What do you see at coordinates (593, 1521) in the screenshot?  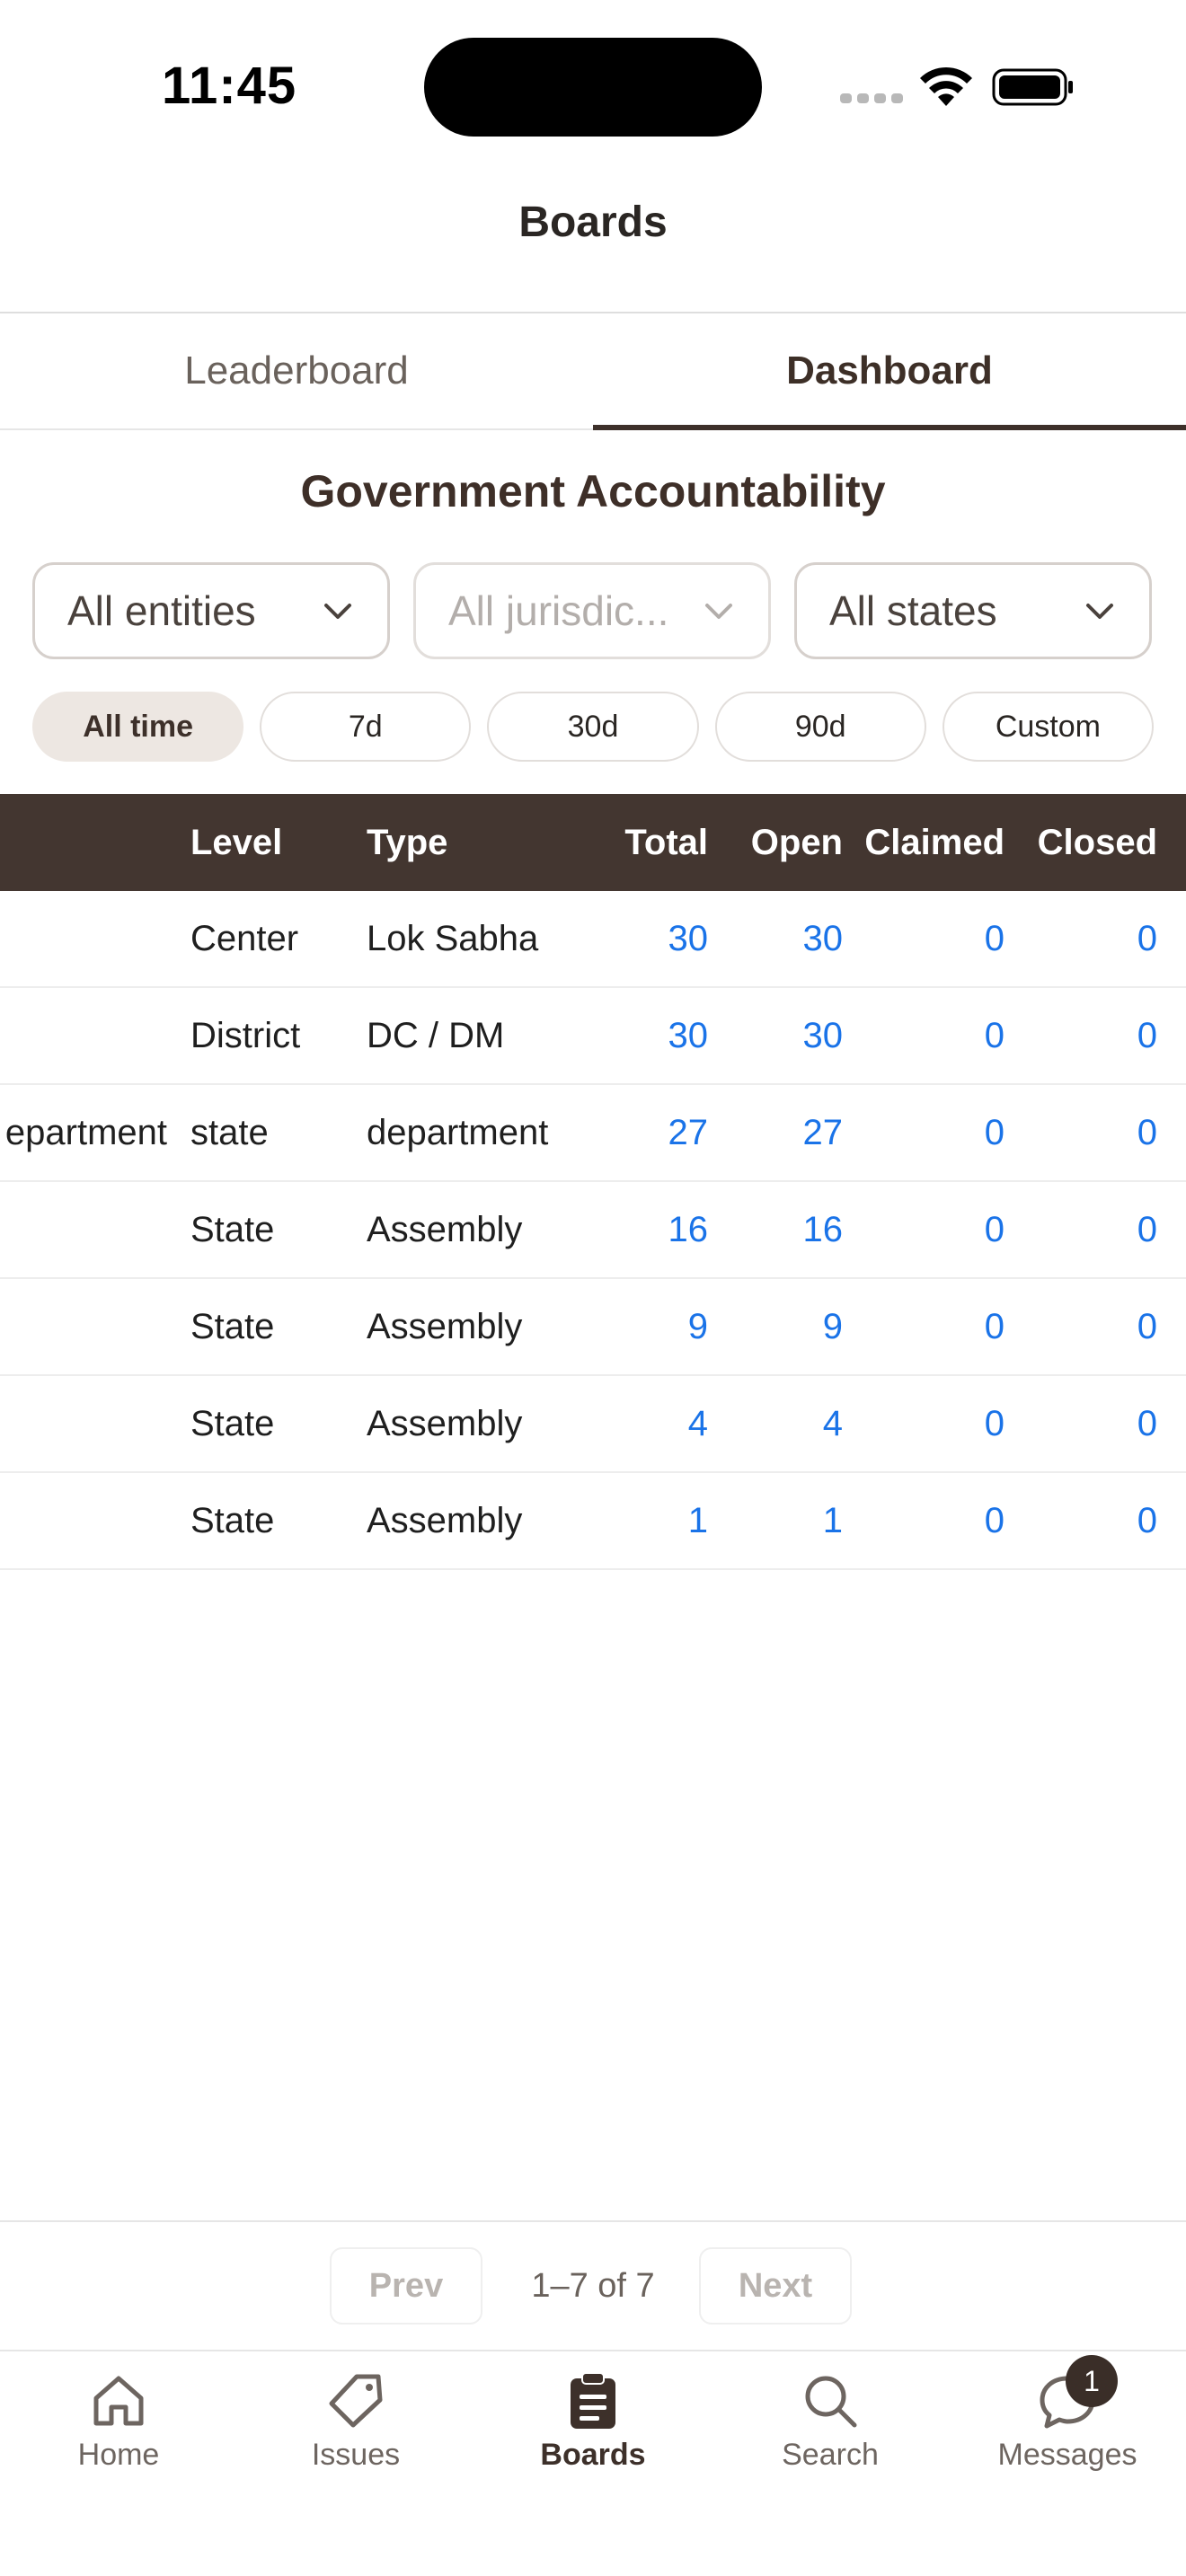 I see `table-row: State Assembly 1 1 0 0` at bounding box center [593, 1521].